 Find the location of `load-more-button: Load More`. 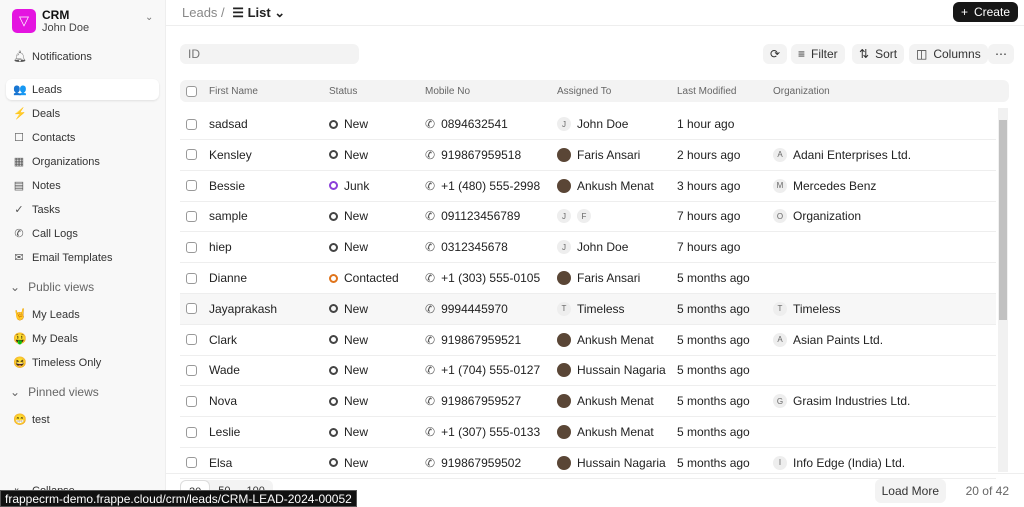

load-more-button: Load More is located at coordinates (910, 491).